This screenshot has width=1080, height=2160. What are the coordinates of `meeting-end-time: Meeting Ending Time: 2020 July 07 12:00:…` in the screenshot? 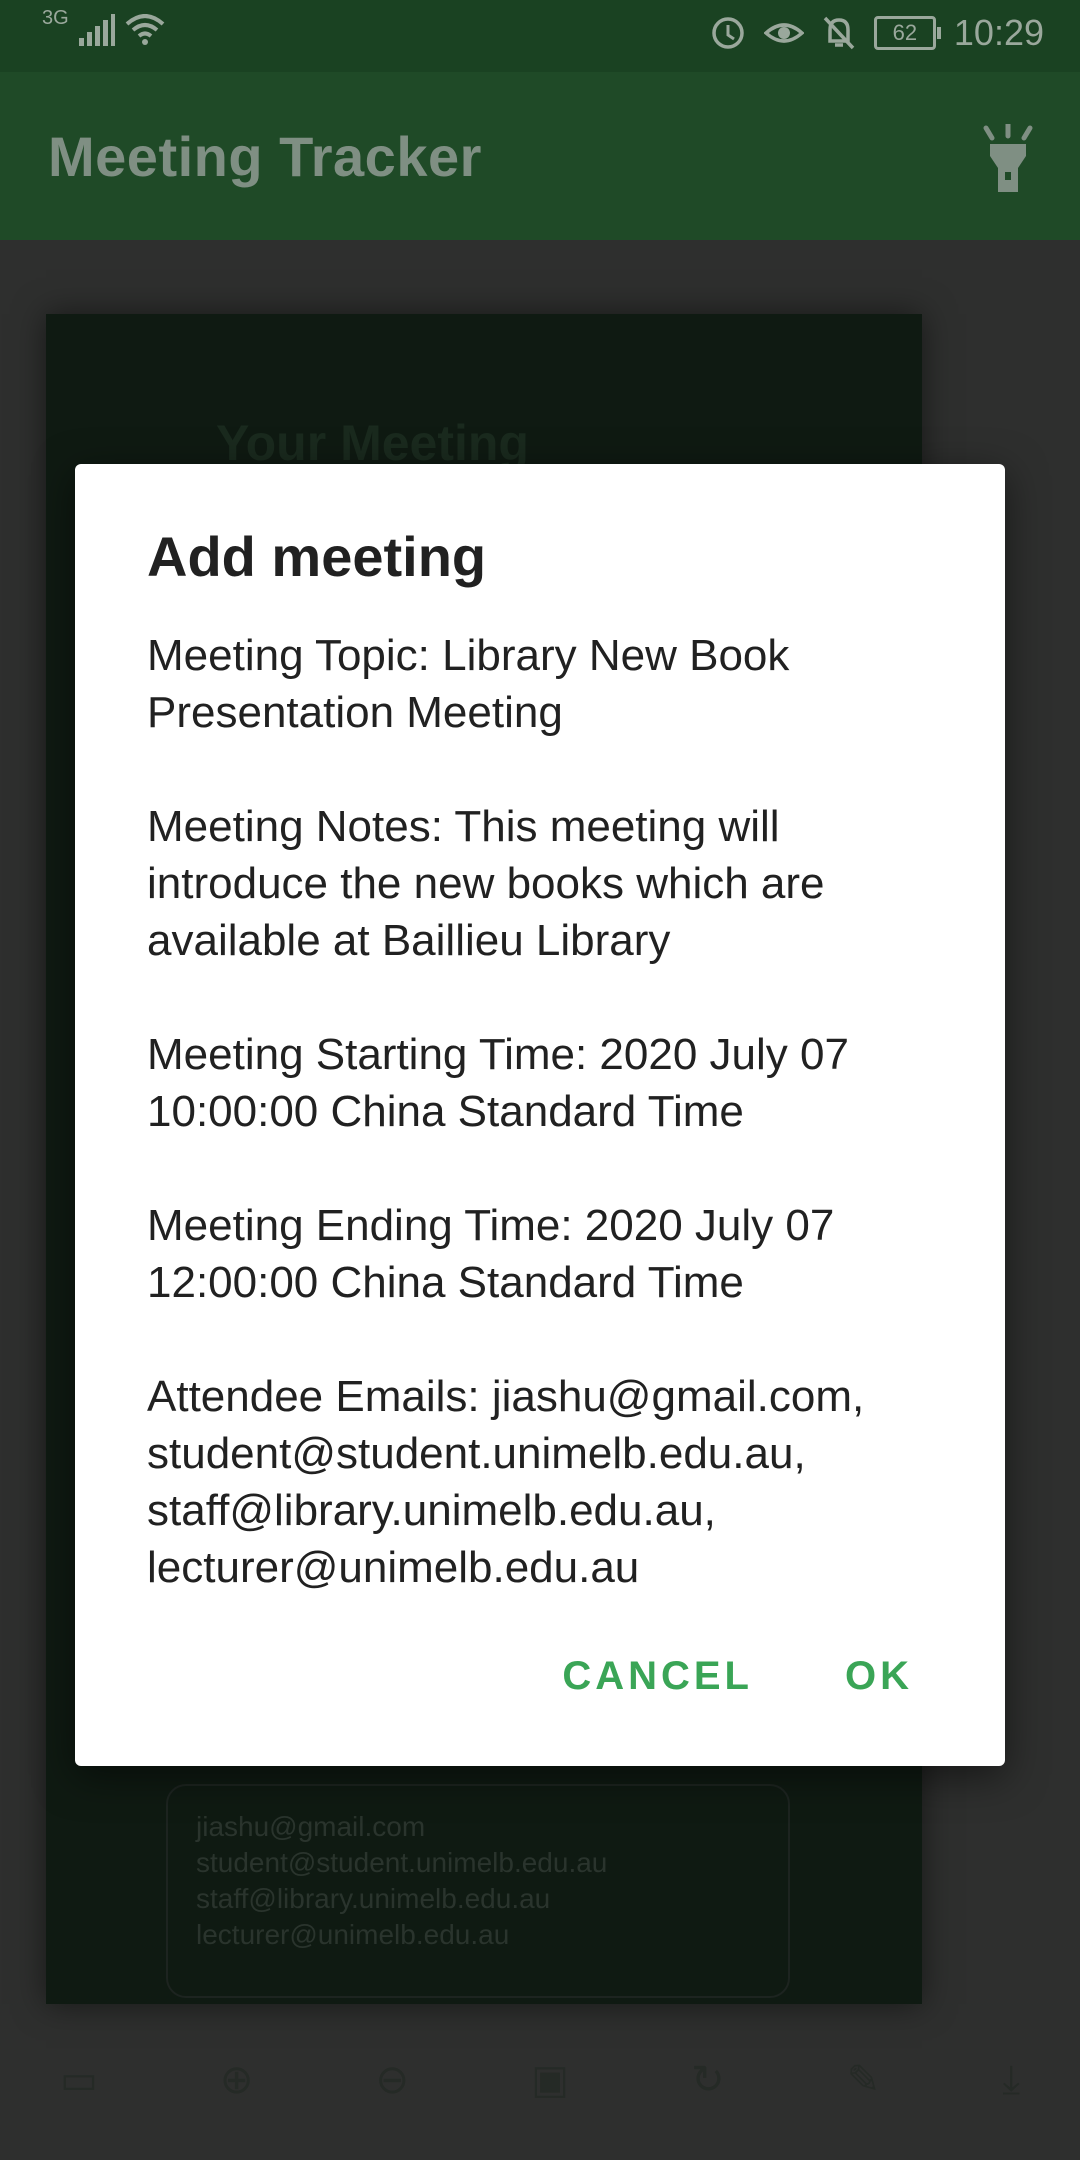 It's located at (491, 1254).